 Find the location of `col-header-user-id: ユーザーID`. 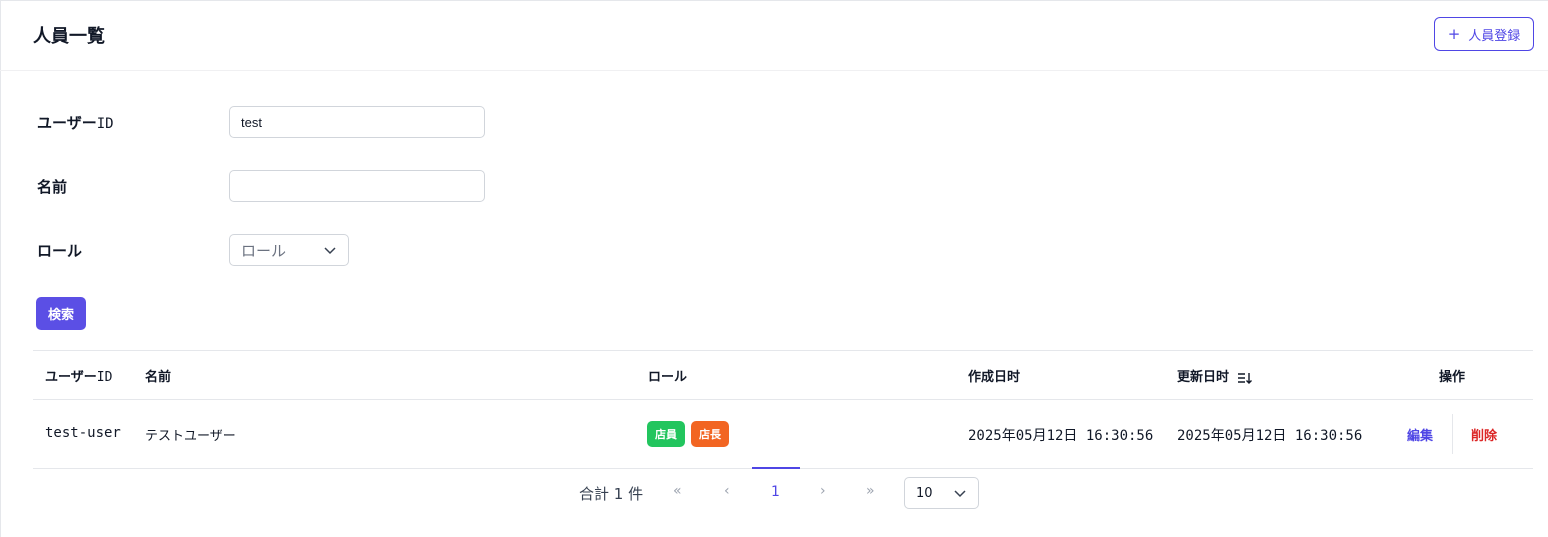

col-header-user-id: ユーザーID is located at coordinates (78, 375).